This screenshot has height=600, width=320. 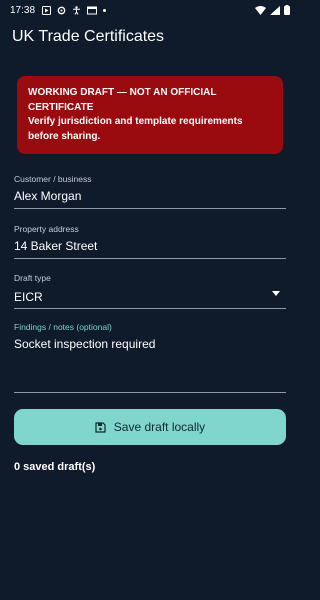 What do you see at coordinates (55, 467) in the screenshot?
I see `saved-drafts-count: 0 saved draft(s)` at bounding box center [55, 467].